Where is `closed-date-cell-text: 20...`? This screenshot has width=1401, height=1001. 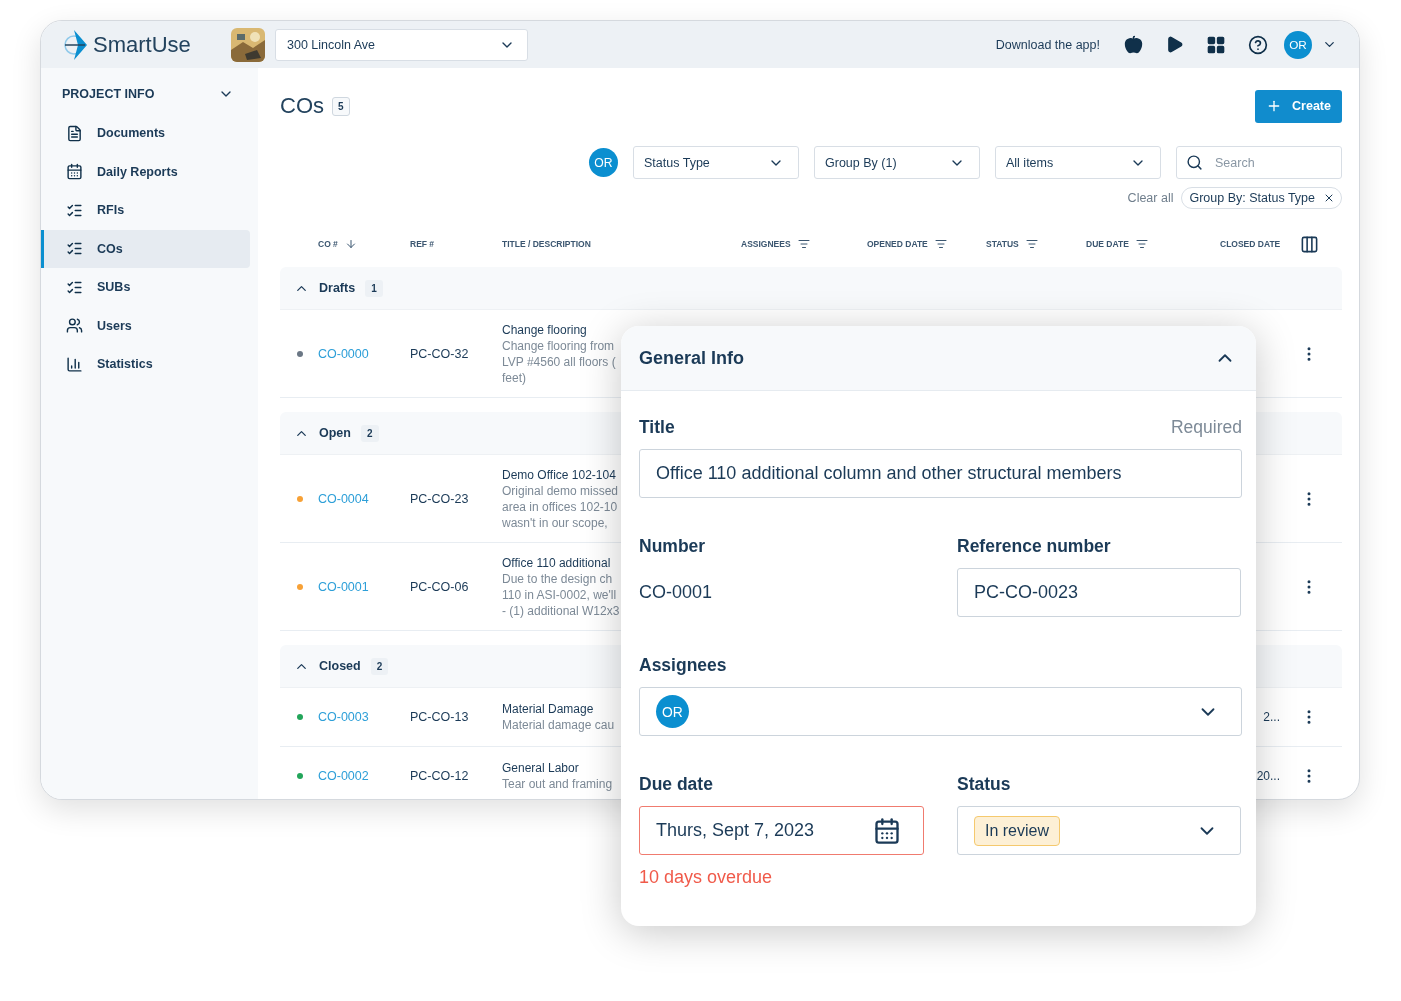
closed-date-cell-text: 20... is located at coordinates (1268, 776).